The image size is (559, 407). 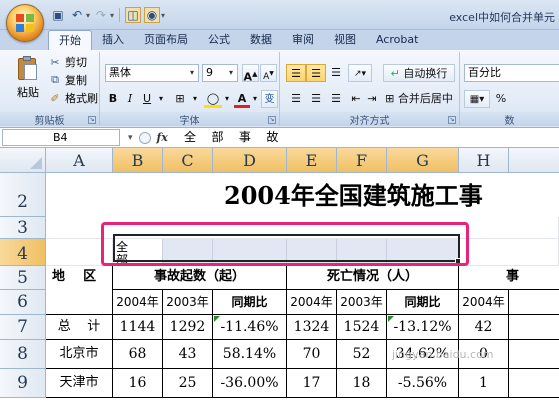 I want to click on phonetic-button: 变, so click(x=269, y=99).